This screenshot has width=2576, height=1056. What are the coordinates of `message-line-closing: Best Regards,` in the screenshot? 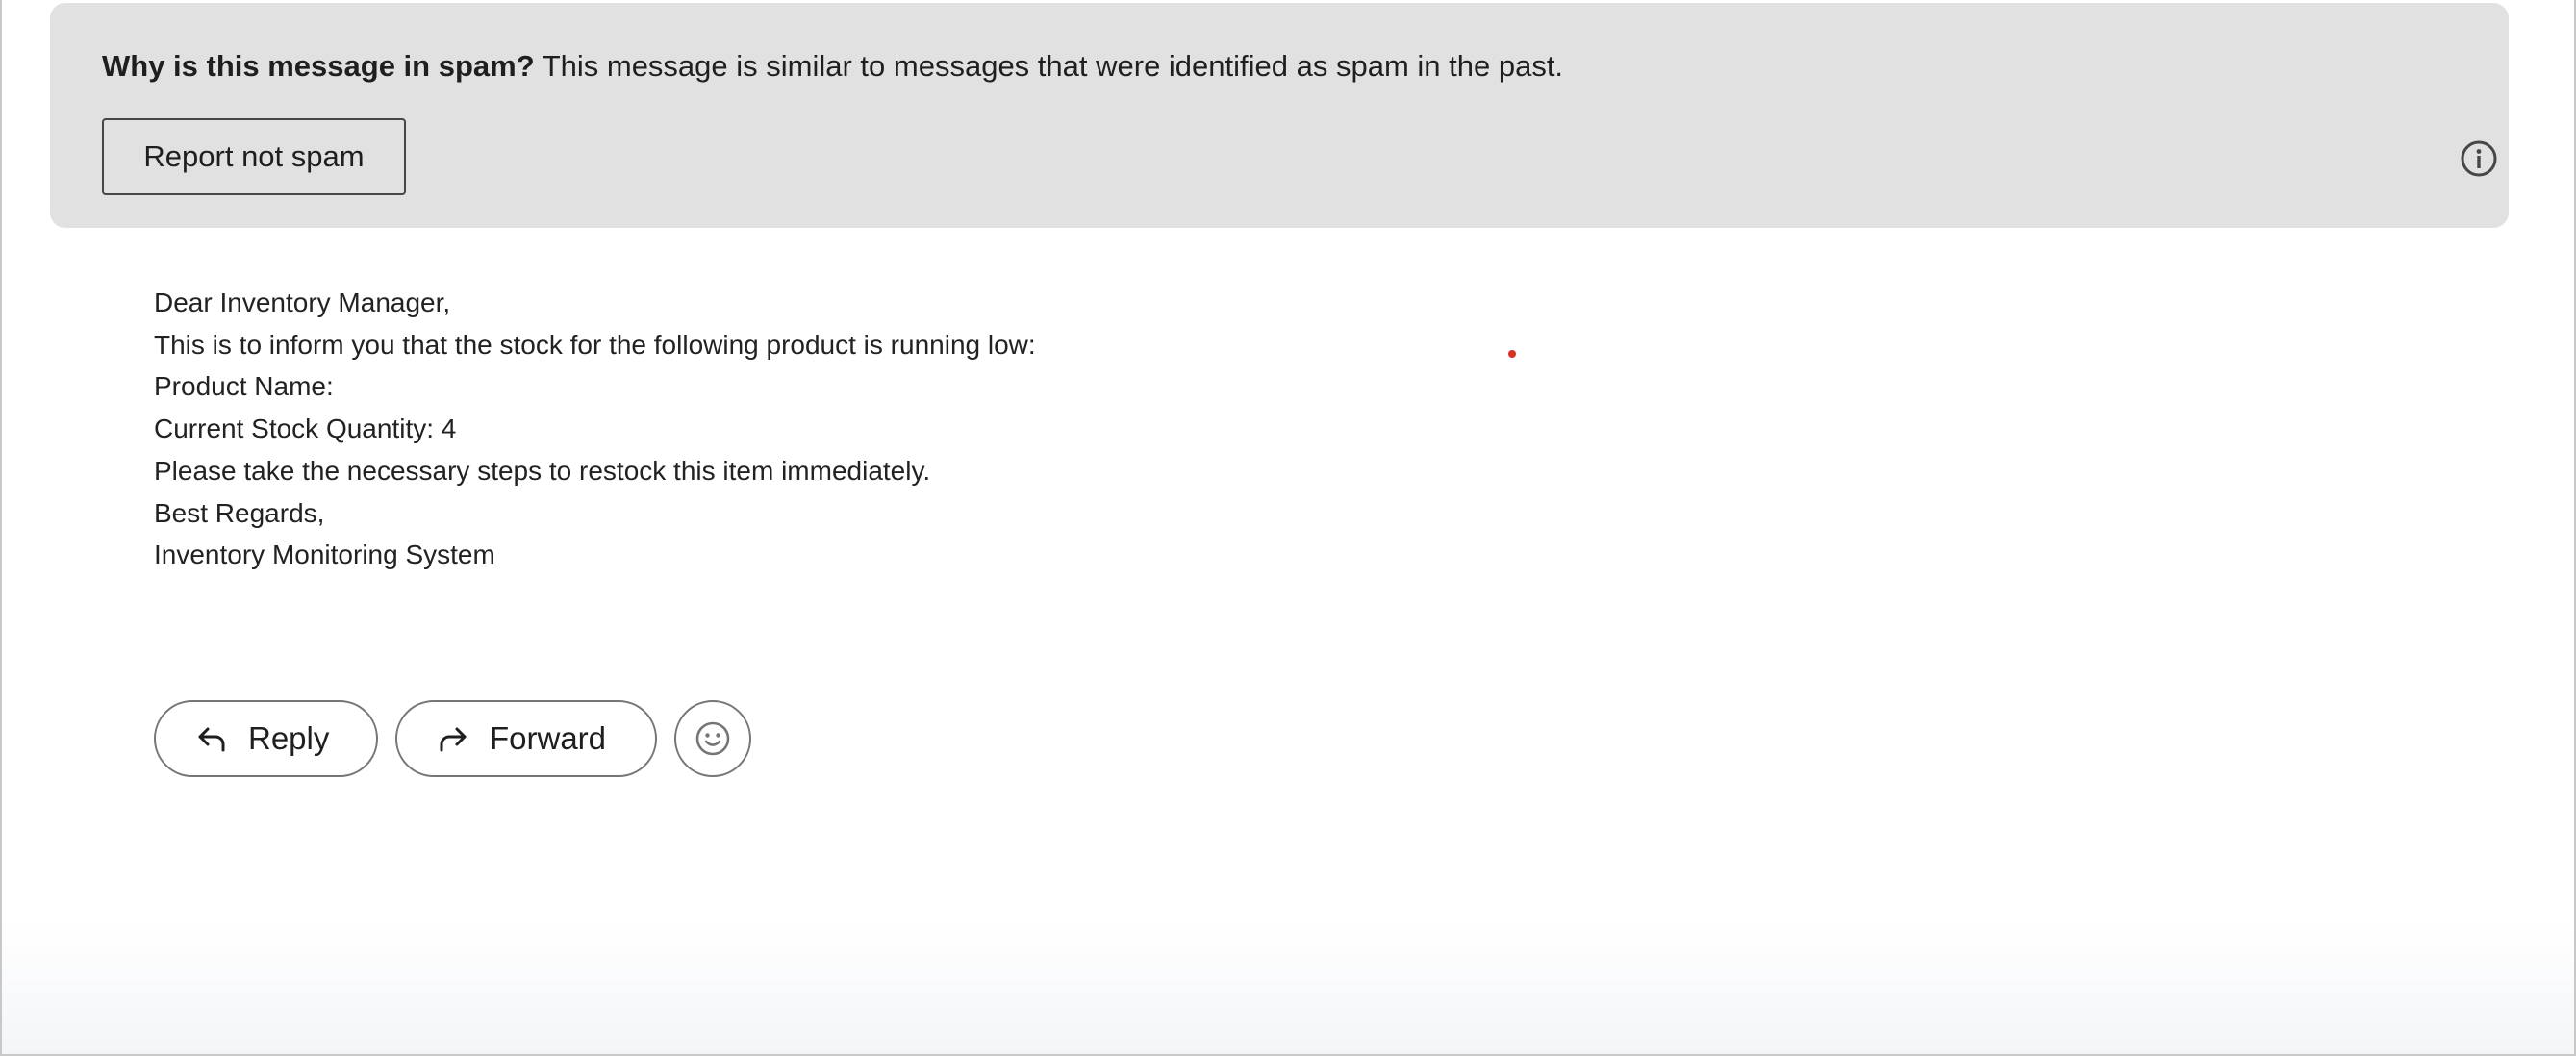 It's located at (240, 512).